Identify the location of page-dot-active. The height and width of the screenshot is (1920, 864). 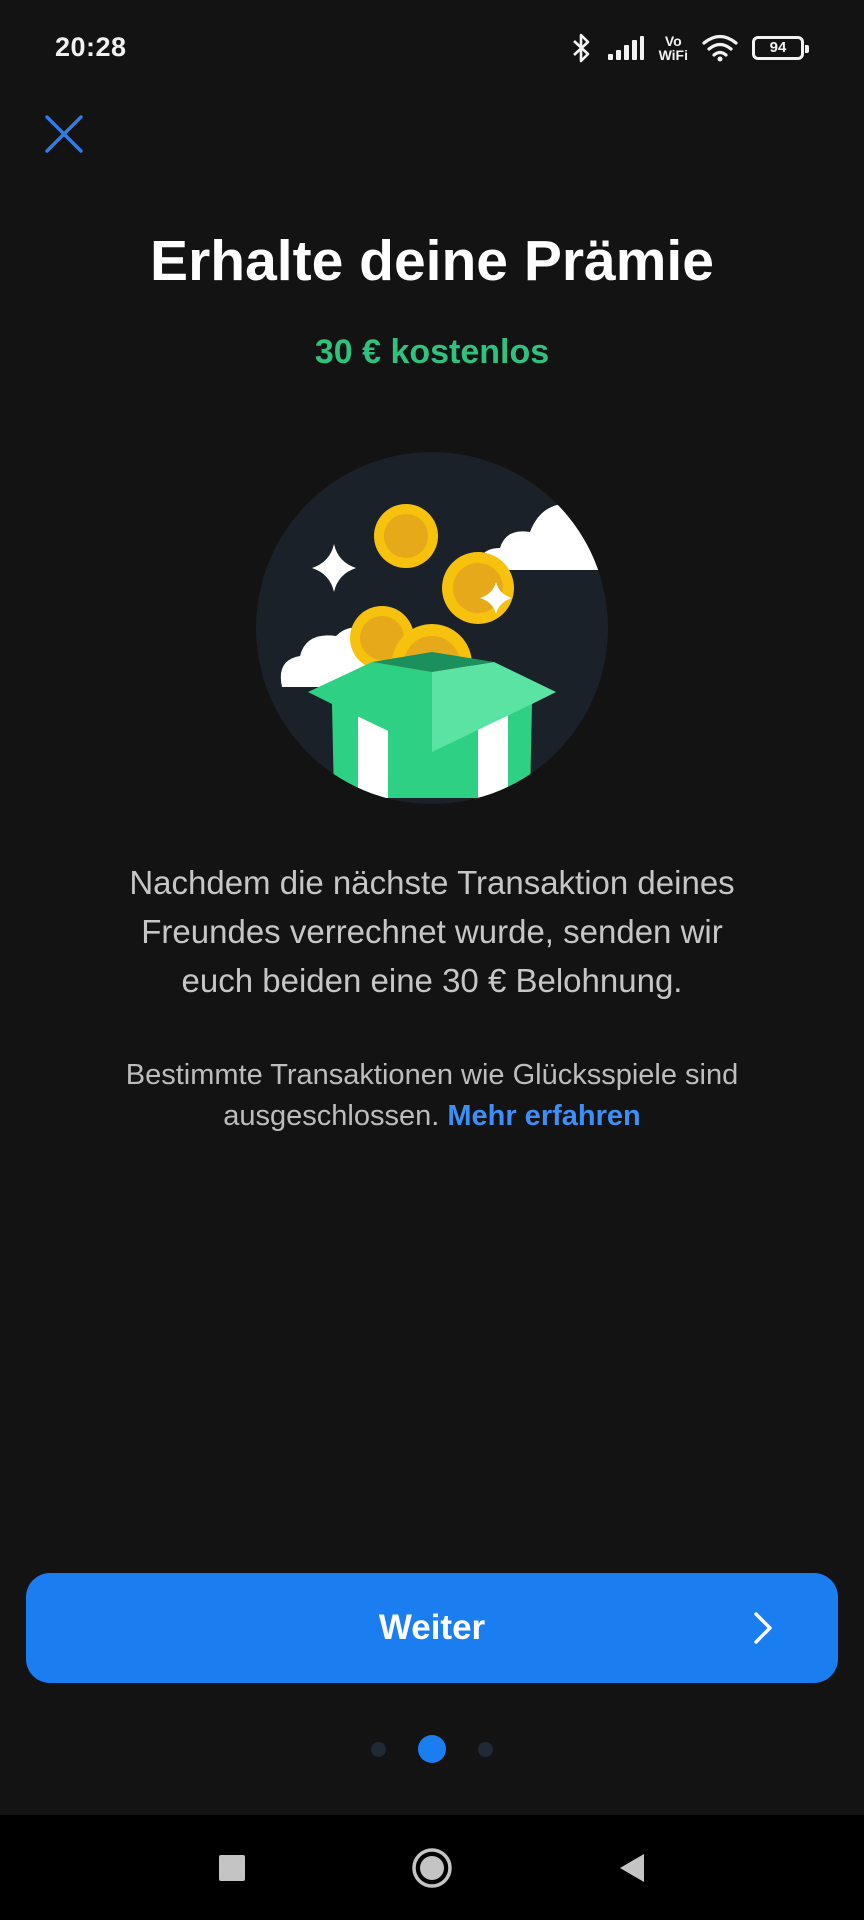
(432, 1749).